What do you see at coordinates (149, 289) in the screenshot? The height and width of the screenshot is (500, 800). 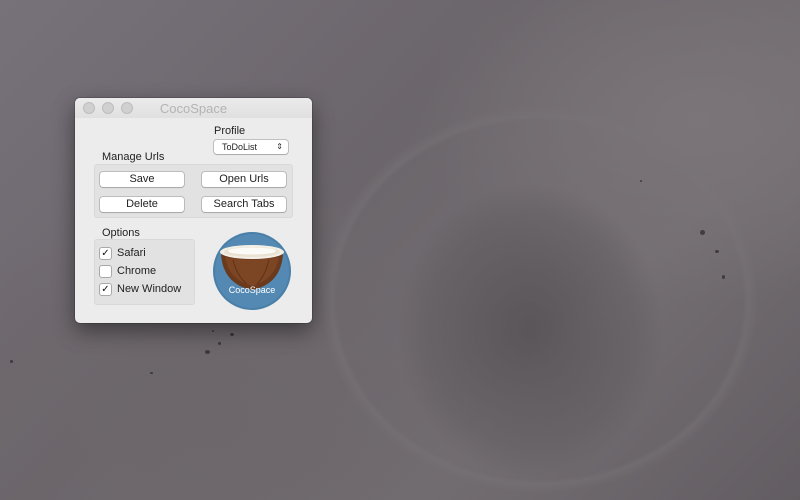 I see `new-window-label: New Window` at bounding box center [149, 289].